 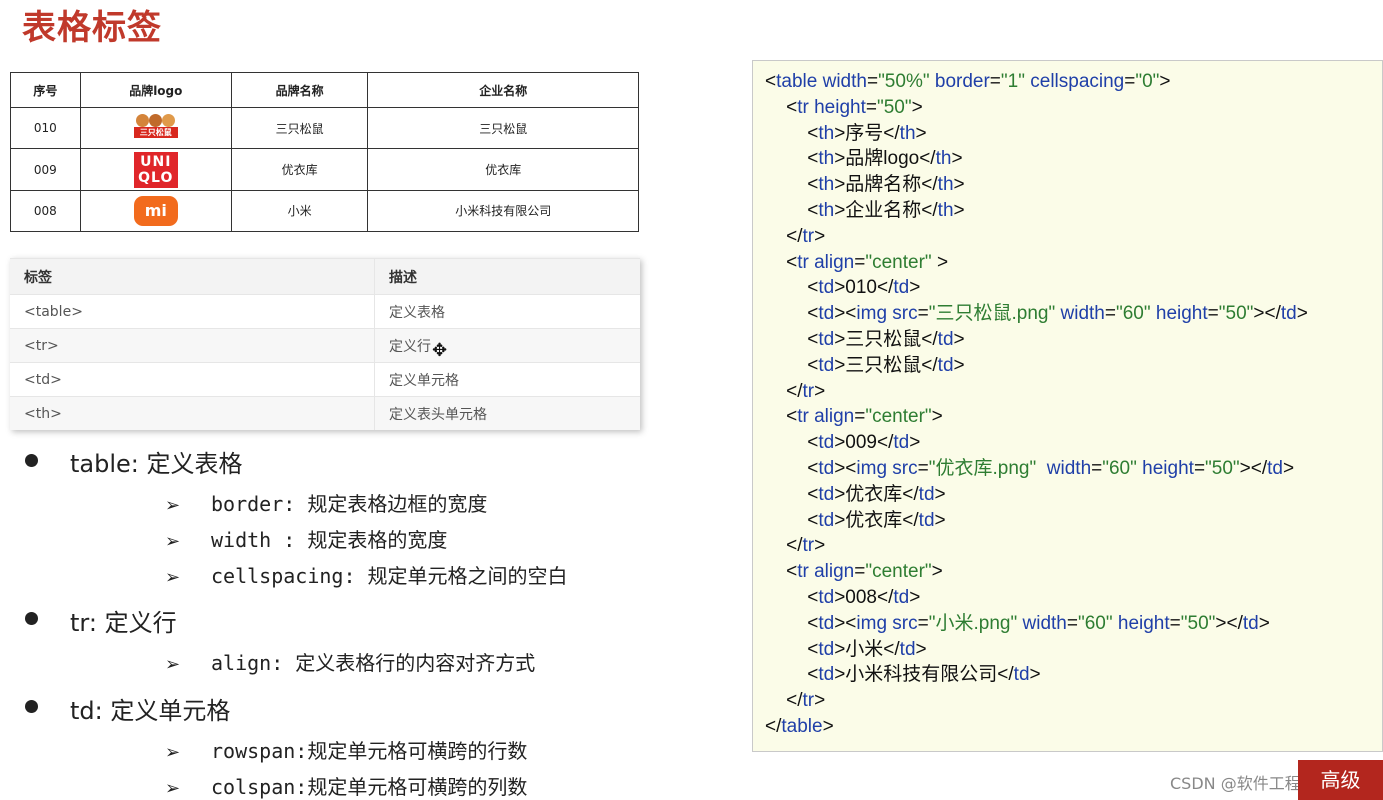 What do you see at coordinates (192, 413) in the screenshot?
I see `tag-cell: <th>` at bounding box center [192, 413].